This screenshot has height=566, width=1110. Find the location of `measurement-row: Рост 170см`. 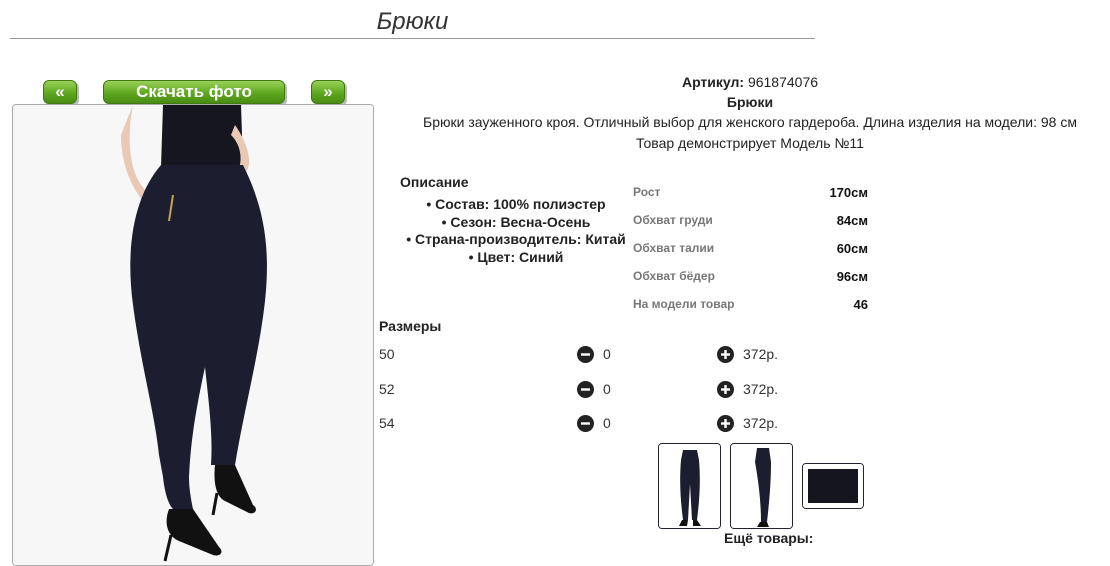

measurement-row: Рост 170см is located at coordinates (750, 192).